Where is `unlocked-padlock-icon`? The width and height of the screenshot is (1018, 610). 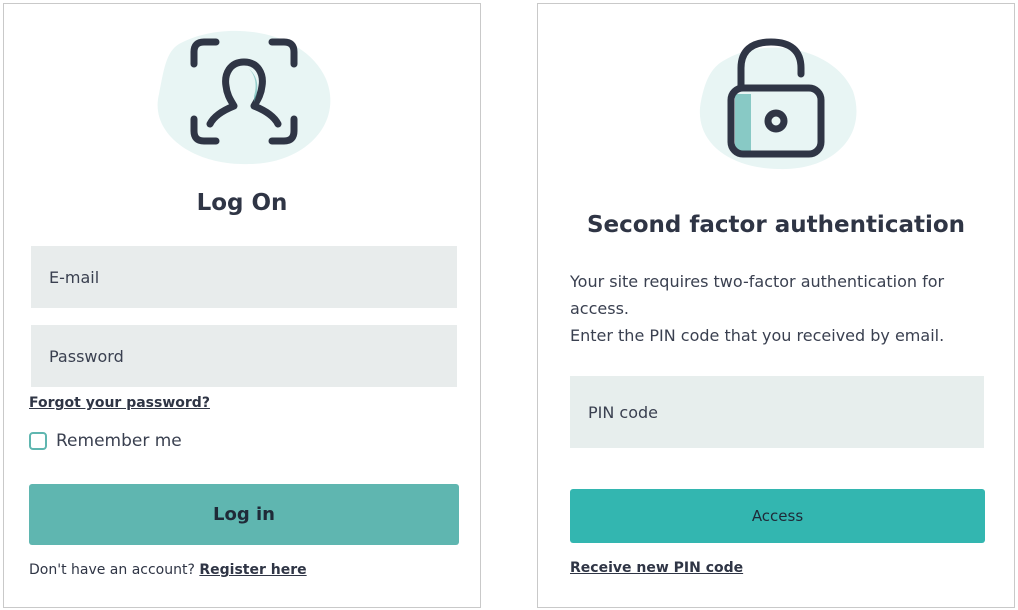
unlocked-padlock-icon is located at coordinates (778, 104).